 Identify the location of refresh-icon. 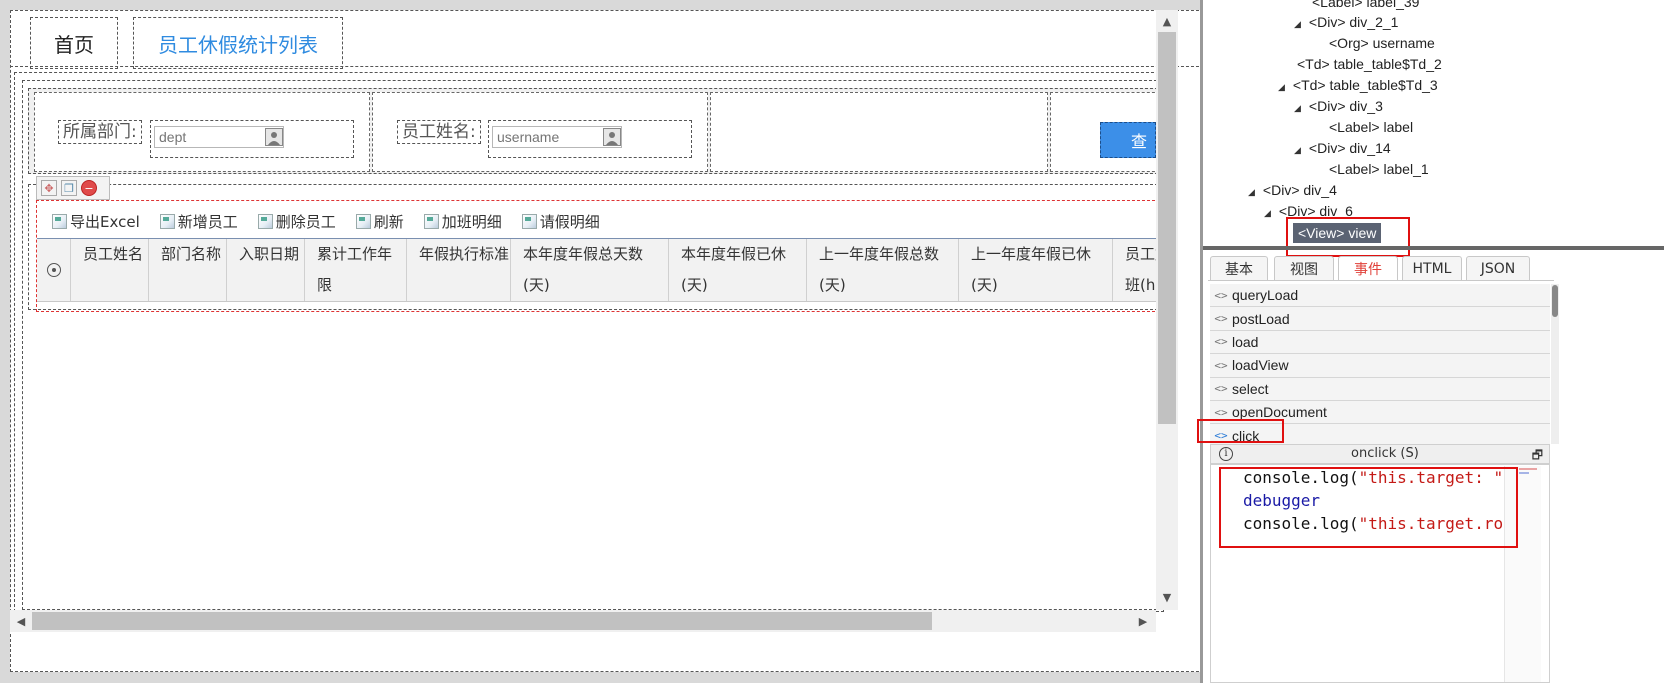
(363, 221).